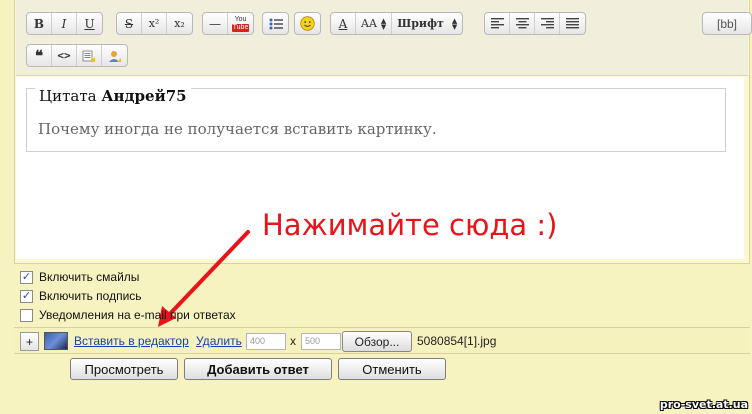 This screenshot has height=414, width=752. I want to click on align-center-icon, so click(522, 23).